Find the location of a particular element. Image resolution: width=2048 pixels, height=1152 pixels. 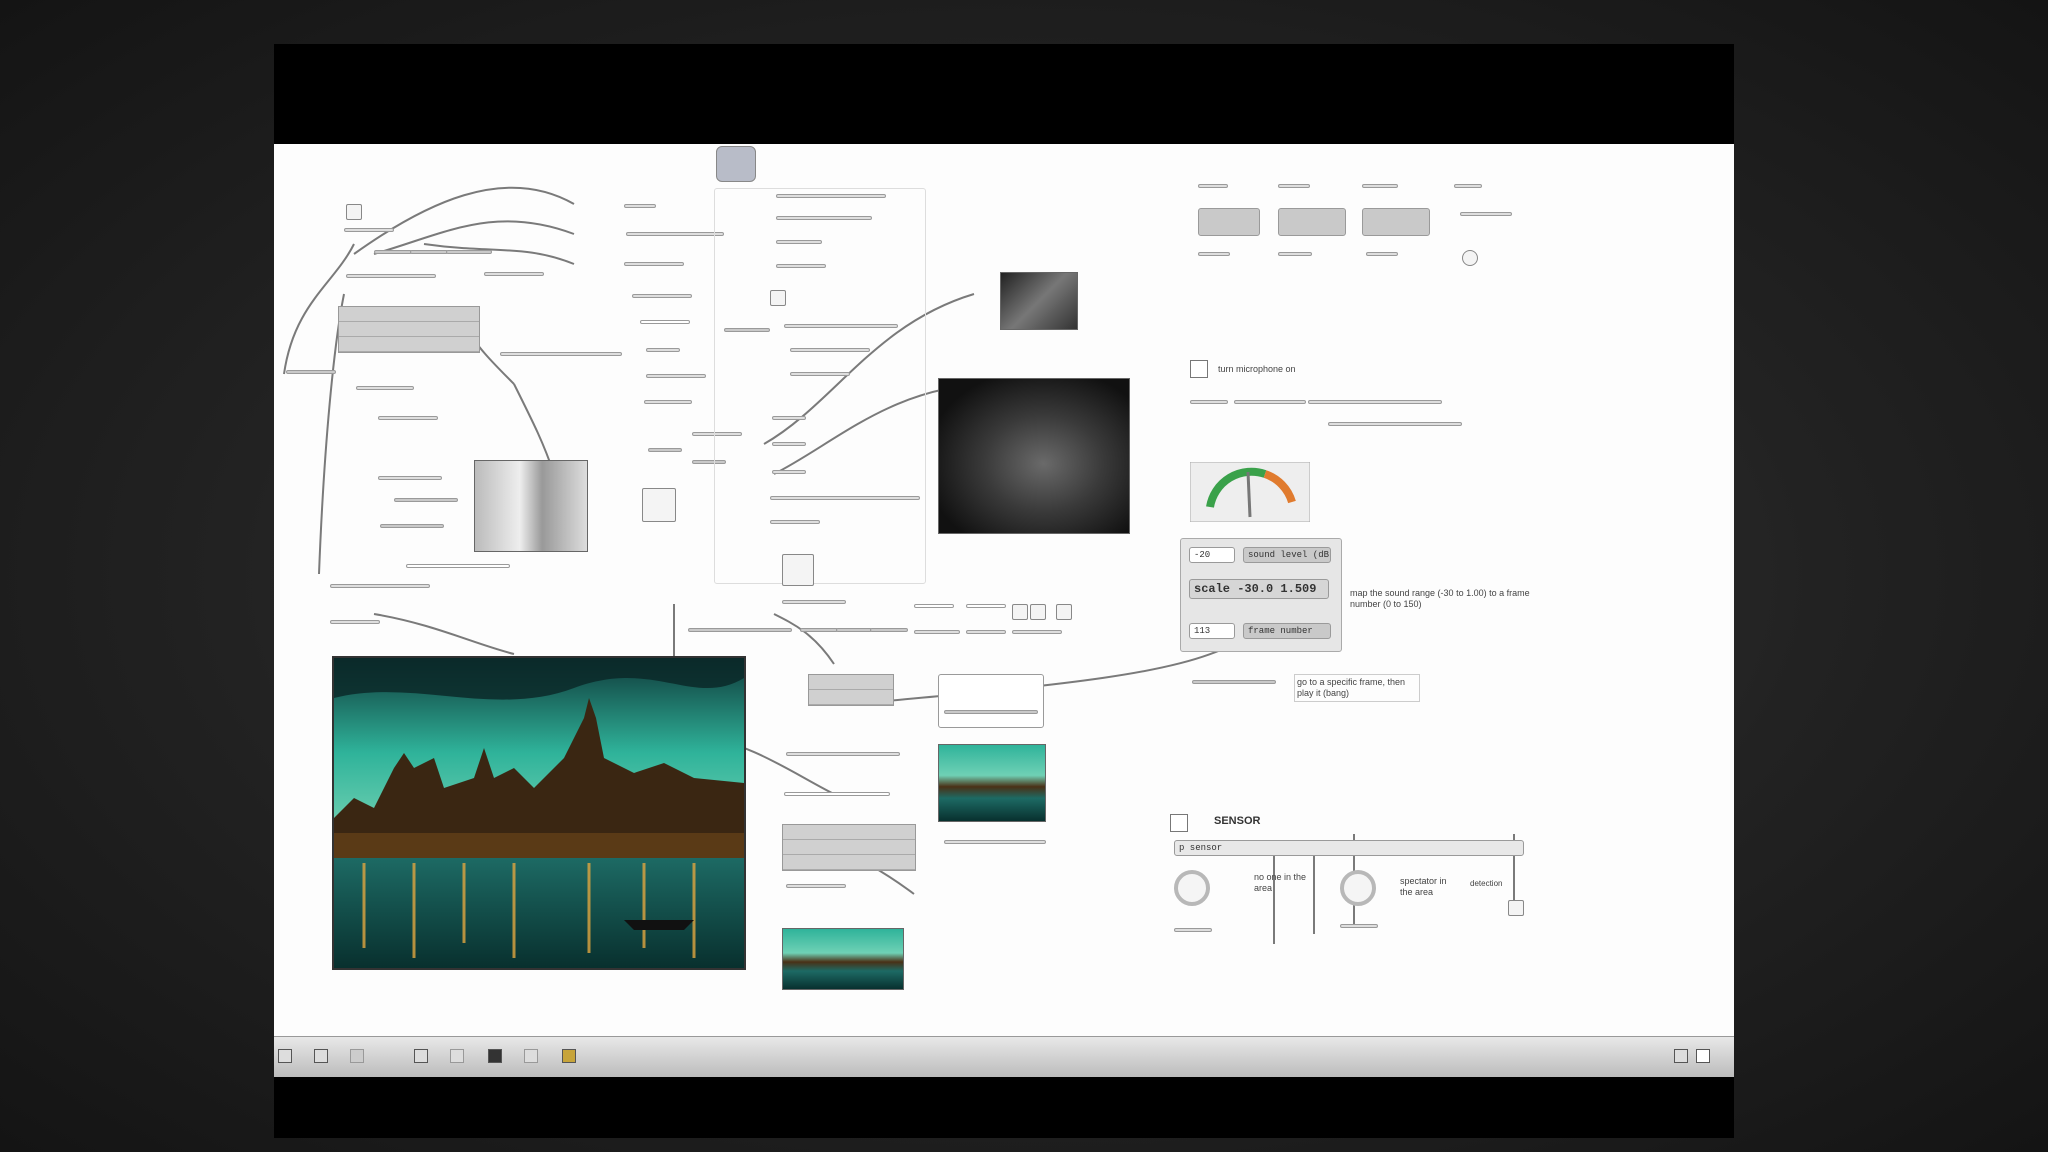

sensor-object: p sensor is located at coordinates (1349, 848).